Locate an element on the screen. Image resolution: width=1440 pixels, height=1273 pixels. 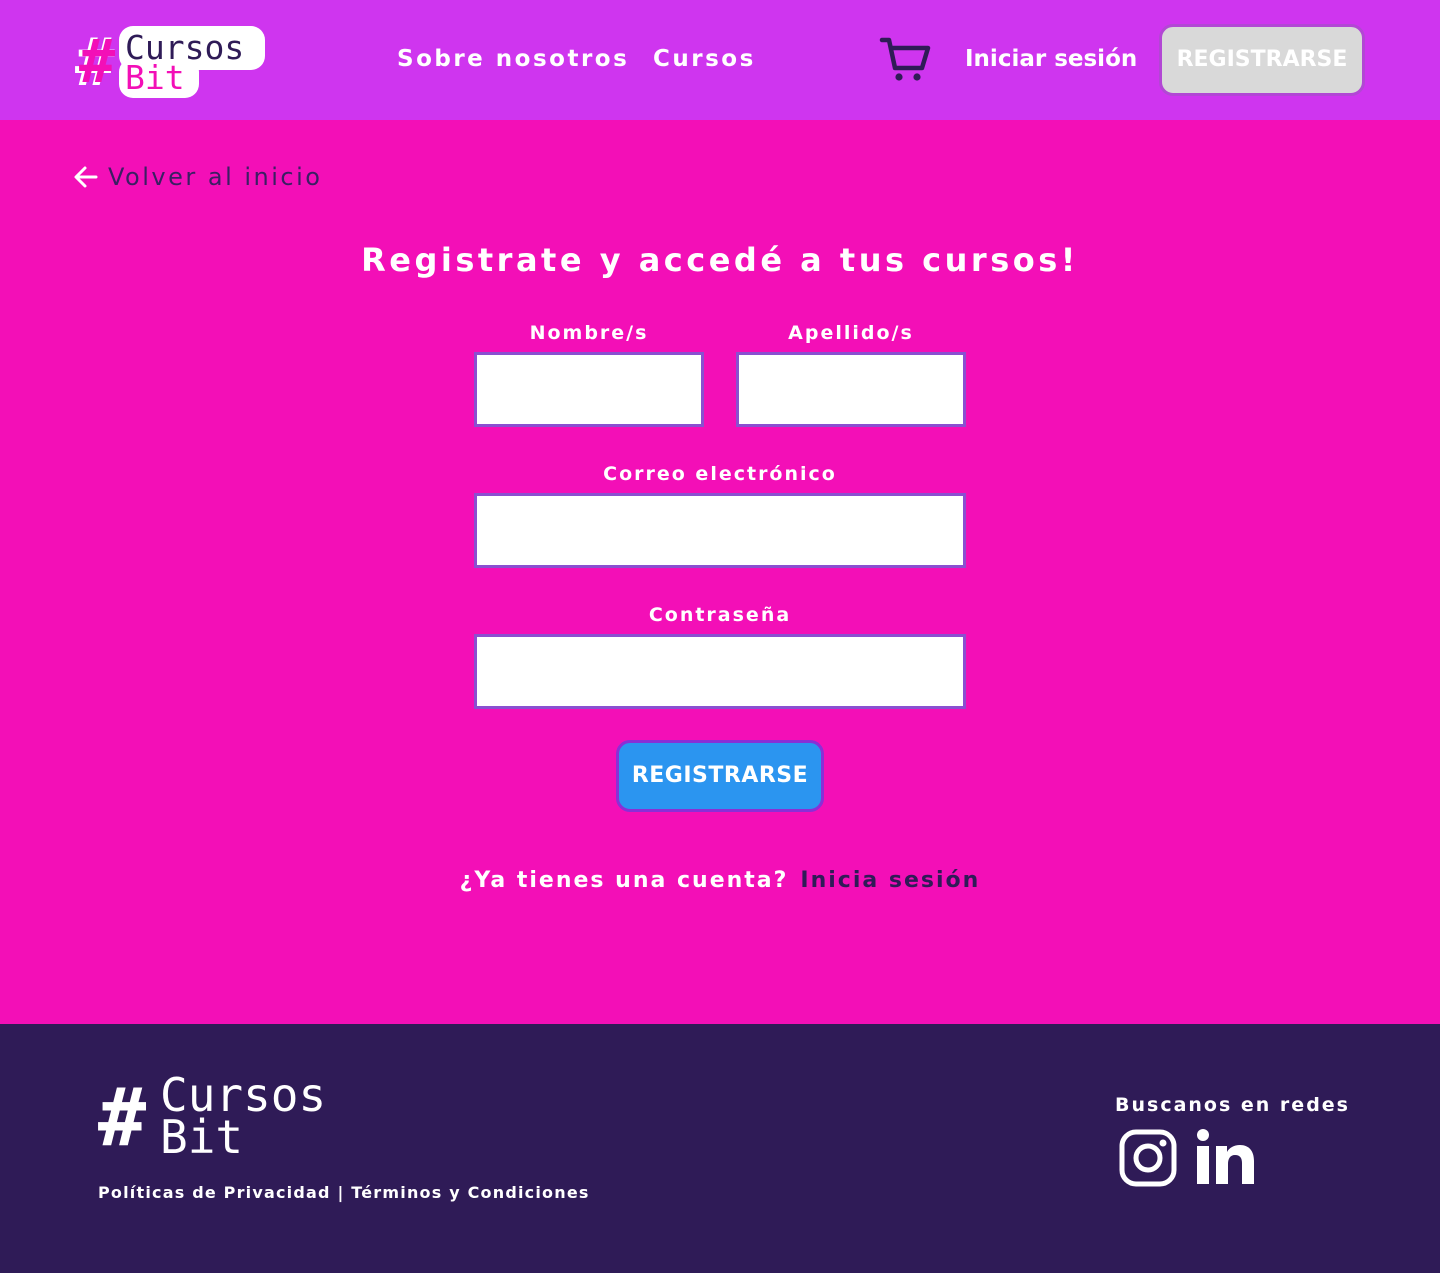
page-title: Registrate y accedé a tus cursos! is located at coordinates (720, 260).